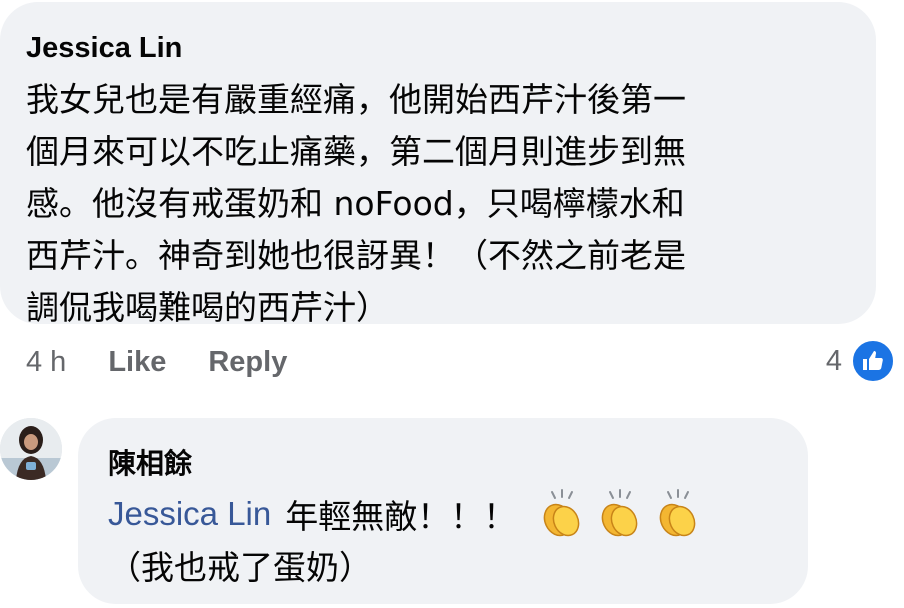 The width and height of the screenshot is (904, 608). Describe the element at coordinates (873, 361) in the screenshot. I see `like-icon` at that location.